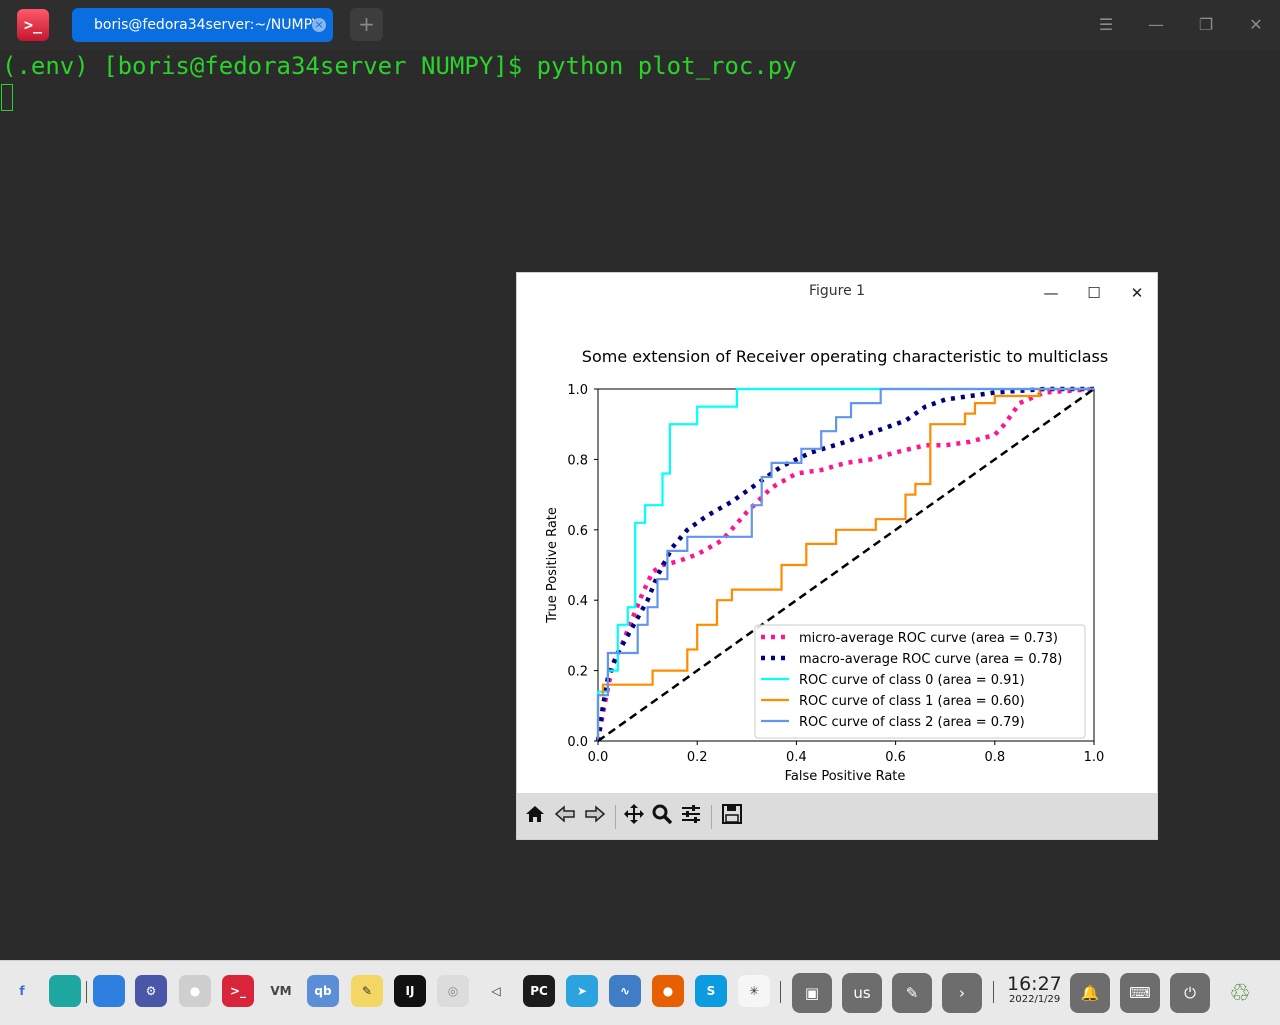 The height and width of the screenshot is (1025, 1280). What do you see at coordinates (962, 993) in the screenshot?
I see `expand-tray-icon: ›` at bounding box center [962, 993].